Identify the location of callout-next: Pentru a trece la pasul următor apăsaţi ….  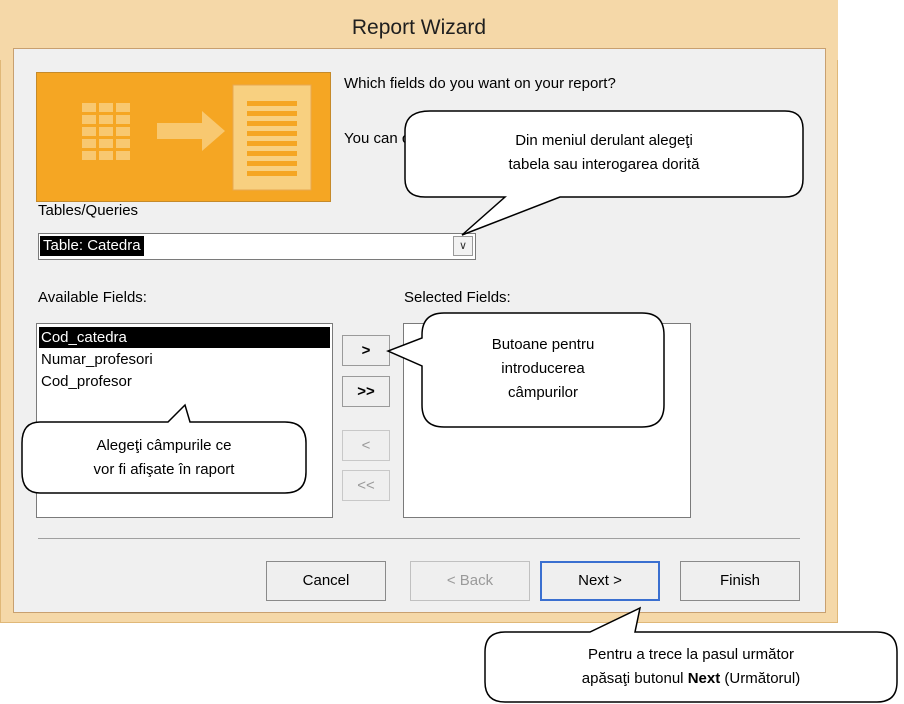
(691, 666).